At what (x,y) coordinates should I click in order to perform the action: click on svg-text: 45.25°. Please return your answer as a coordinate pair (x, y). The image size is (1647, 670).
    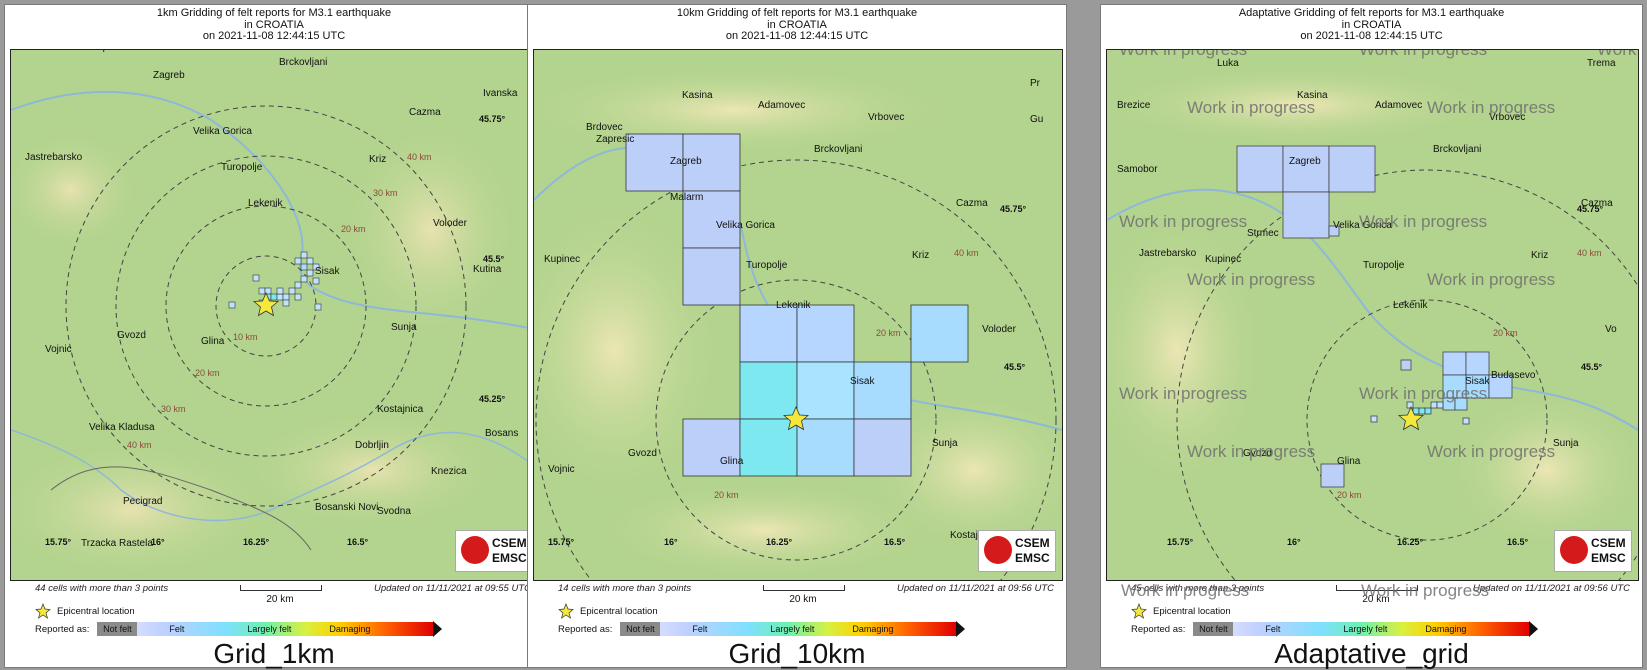
    Looking at the image, I should click on (492, 399).